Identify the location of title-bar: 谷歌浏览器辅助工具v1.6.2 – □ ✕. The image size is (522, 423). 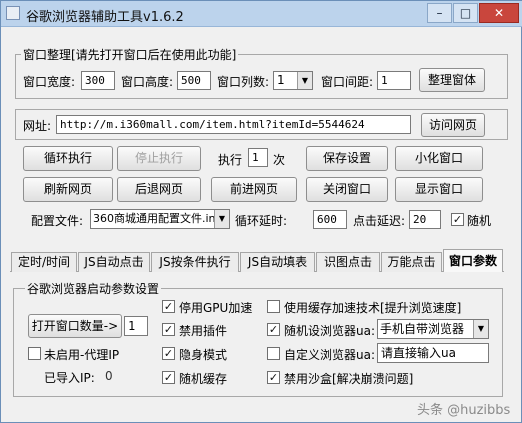
(261, 14).